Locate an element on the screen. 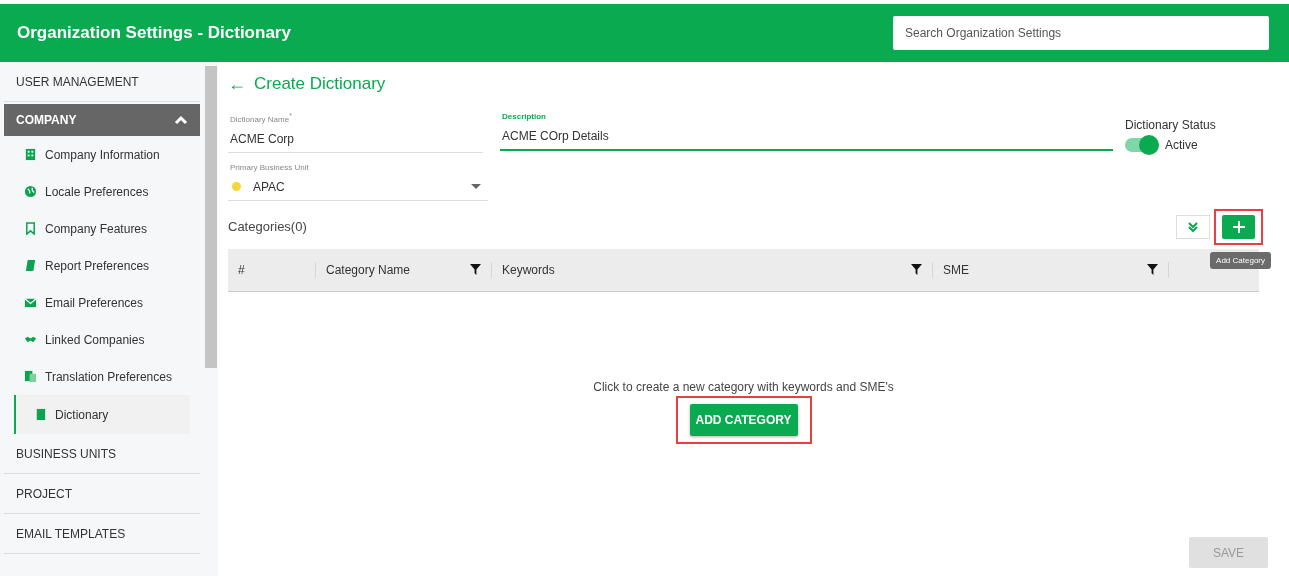  caret-icon is located at coordinates (476, 186).